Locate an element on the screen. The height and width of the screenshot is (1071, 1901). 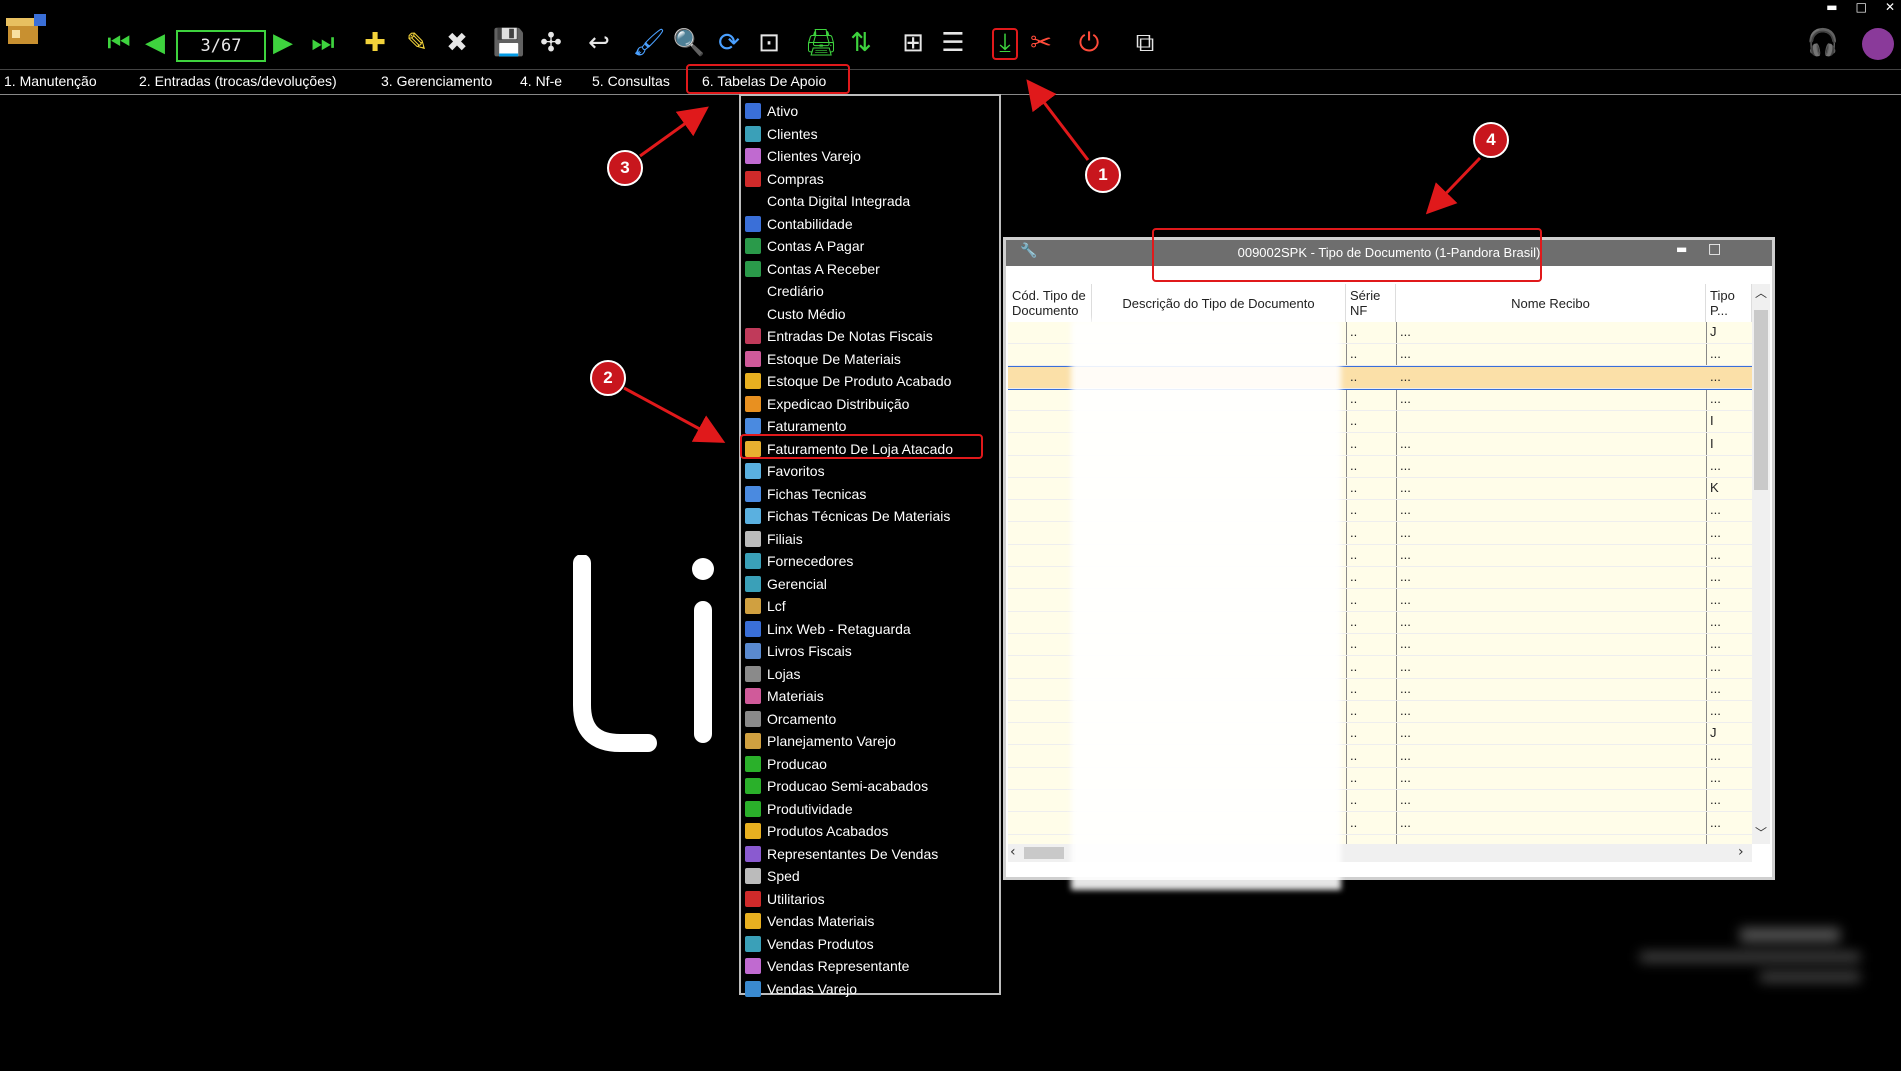
print-icon: 🖨 is located at coordinates (821, 43).